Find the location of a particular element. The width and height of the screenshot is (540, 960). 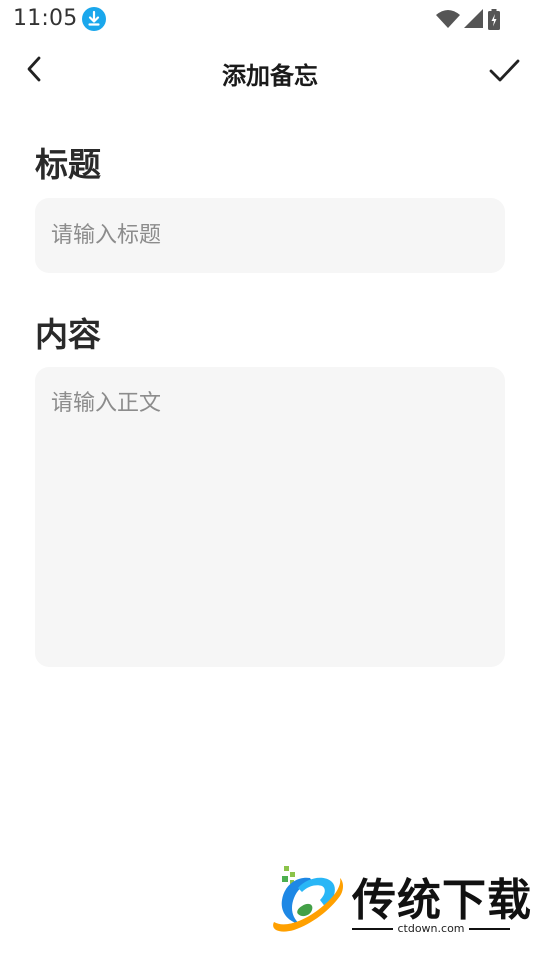

battery-charging-icon is located at coordinates (494, 19).